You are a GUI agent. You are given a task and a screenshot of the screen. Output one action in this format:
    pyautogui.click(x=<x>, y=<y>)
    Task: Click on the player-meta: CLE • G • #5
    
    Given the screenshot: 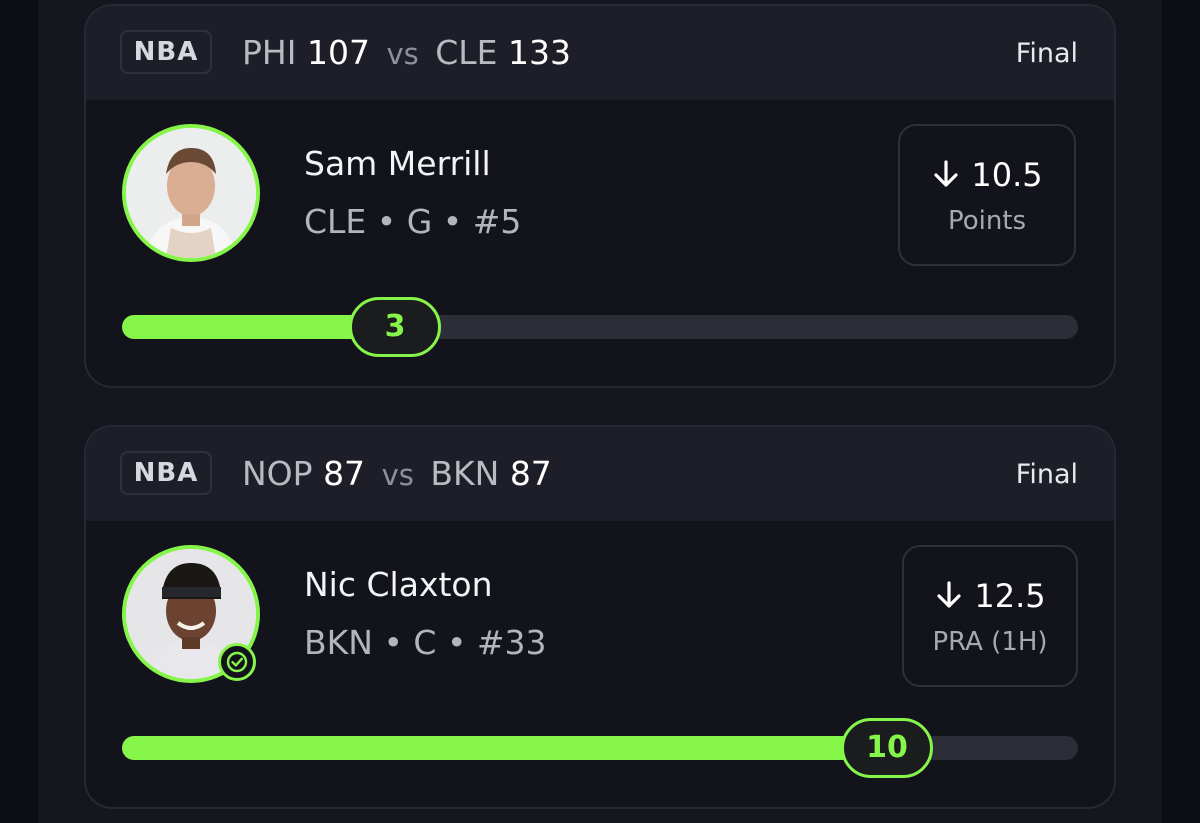 What is the action you would take?
    pyautogui.click(x=413, y=221)
    